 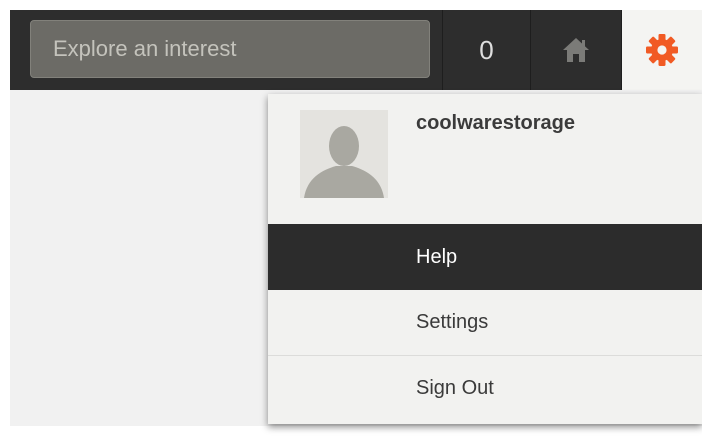 What do you see at coordinates (230, 49) in the screenshot?
I see `search-input: Explore an interest` at bounding box center [230, 49].